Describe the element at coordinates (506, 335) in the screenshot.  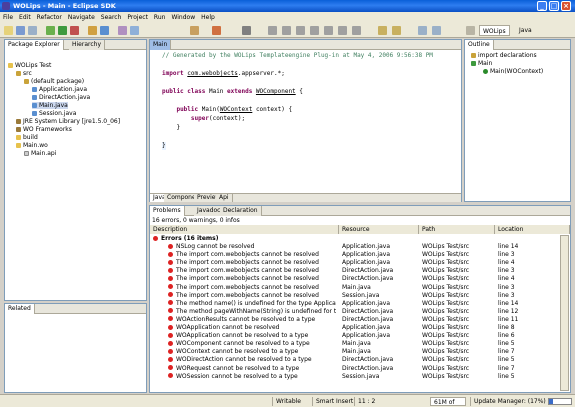
I see `problem-location: line 6` at that location.